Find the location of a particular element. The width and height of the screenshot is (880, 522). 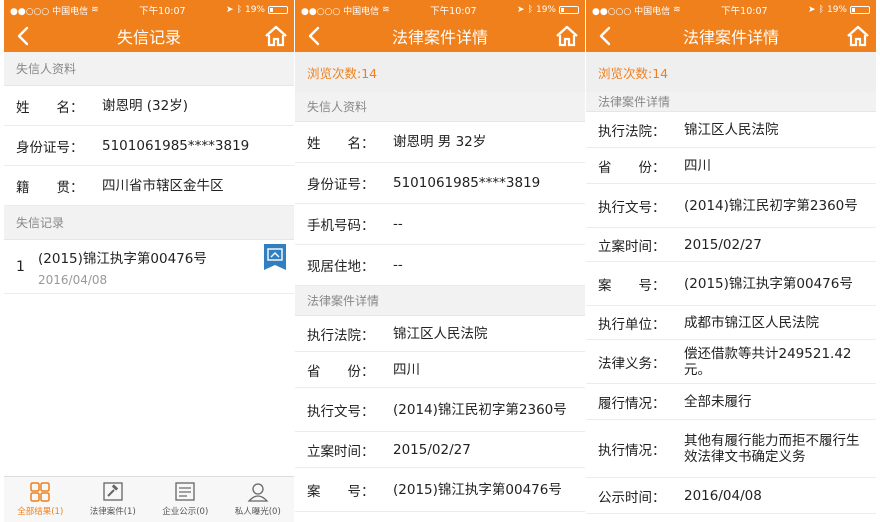

row-label: 公示时间： is located at coordinates (632, 497).